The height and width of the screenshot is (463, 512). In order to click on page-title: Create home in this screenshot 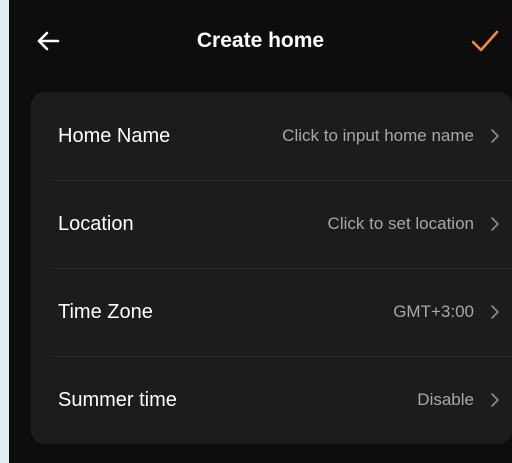, I will do `click(260, 40)`.